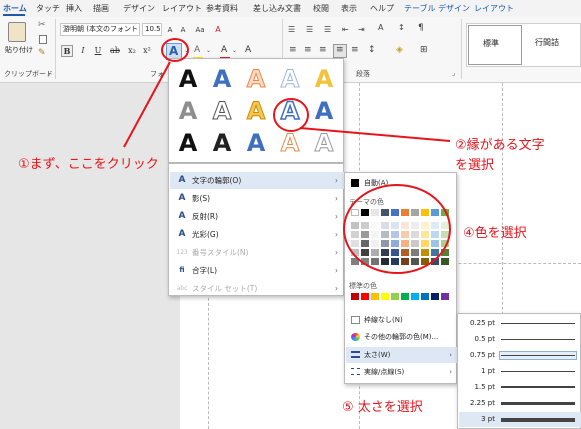  I want to click on pointer-line-step1, so click(147, 104).